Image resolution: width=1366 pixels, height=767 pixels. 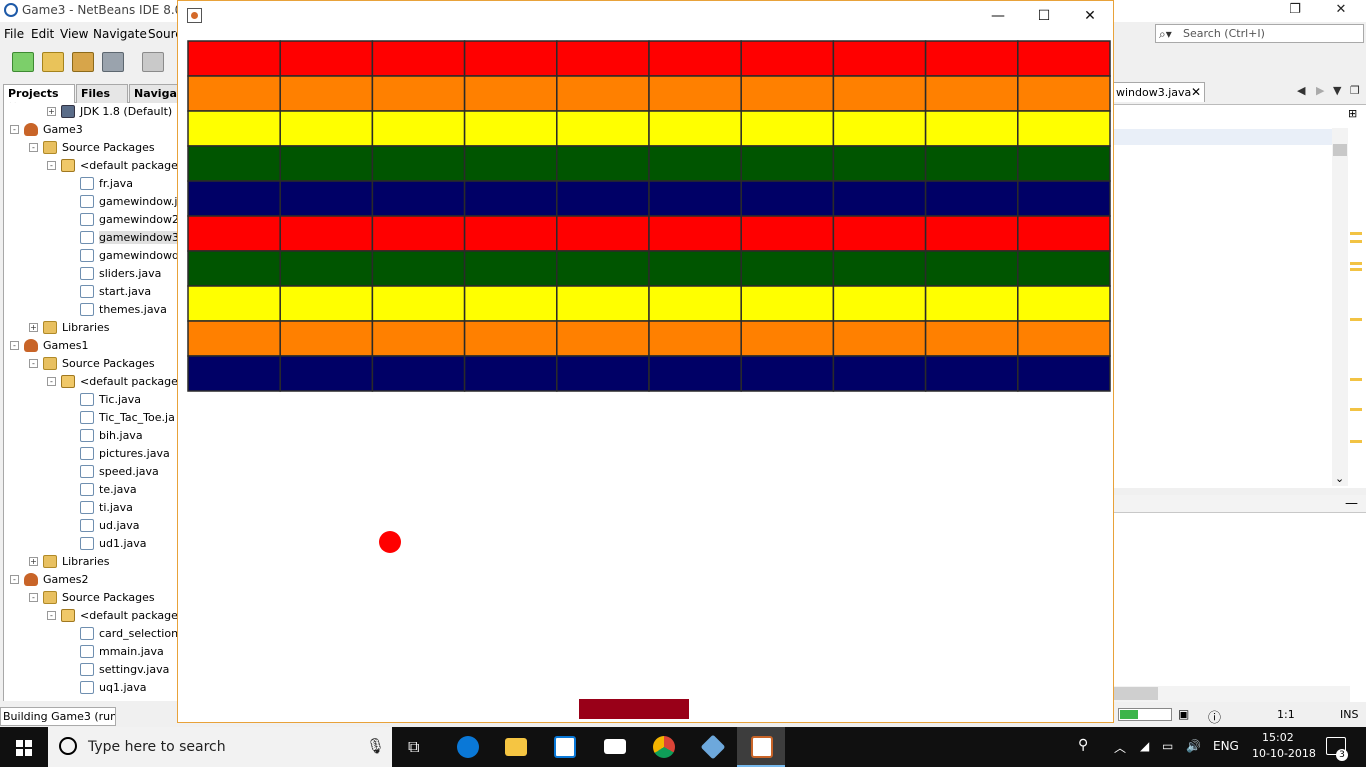 What do you see at coordinates (1226, 746) in the screenshot?
I see `input-language: ENG` at bounding box center [1226, 746].